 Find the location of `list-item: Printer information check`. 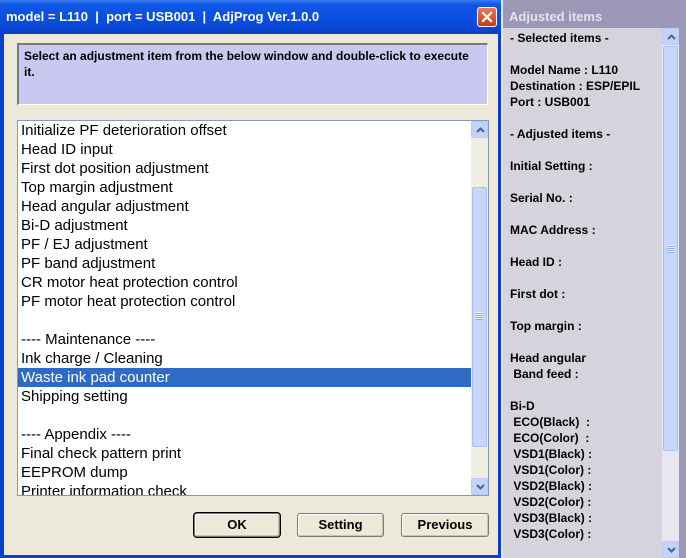

list-item: Printer information check is located at coordinates (244, 488).